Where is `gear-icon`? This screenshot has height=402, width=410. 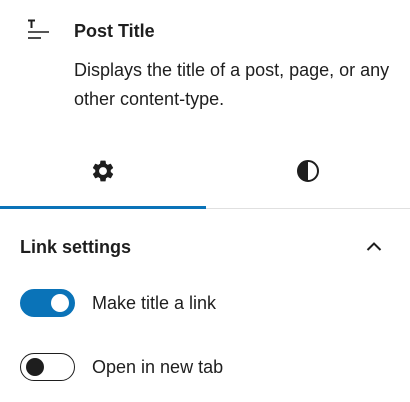
gear-icon is located at coordinates (103, 173).